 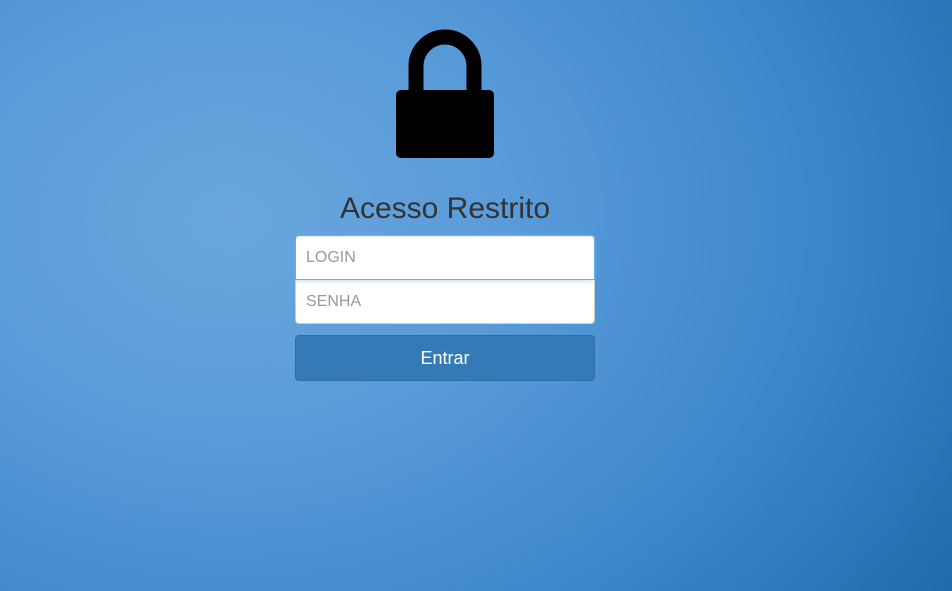 What do you see at coordinates (445, 93) in the screenshot?
I see `lock-icon` at bounding box center [445, 93].